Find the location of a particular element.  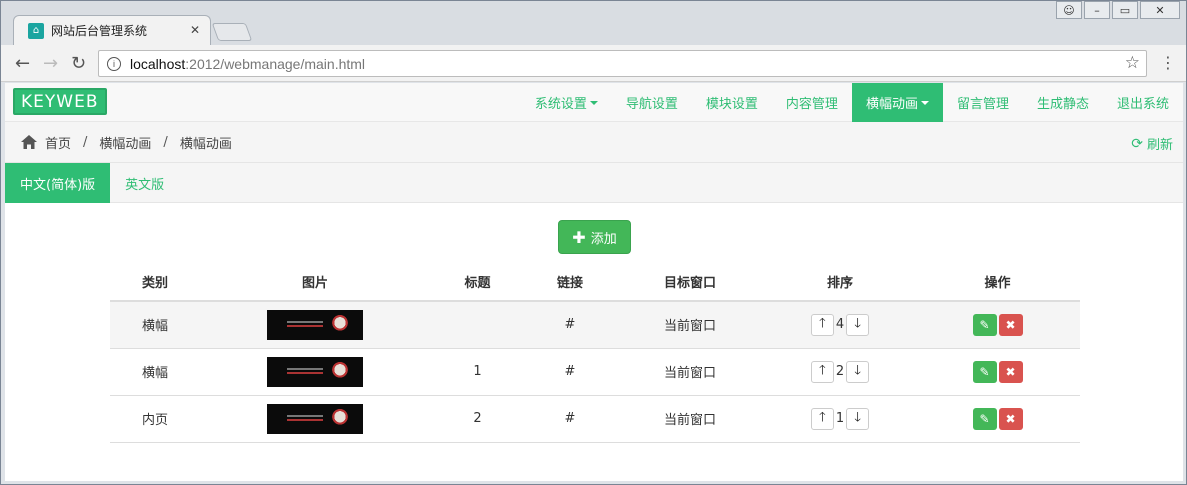

menu-item-module-settings: 模块设置 is located at coordinates (732, 102).